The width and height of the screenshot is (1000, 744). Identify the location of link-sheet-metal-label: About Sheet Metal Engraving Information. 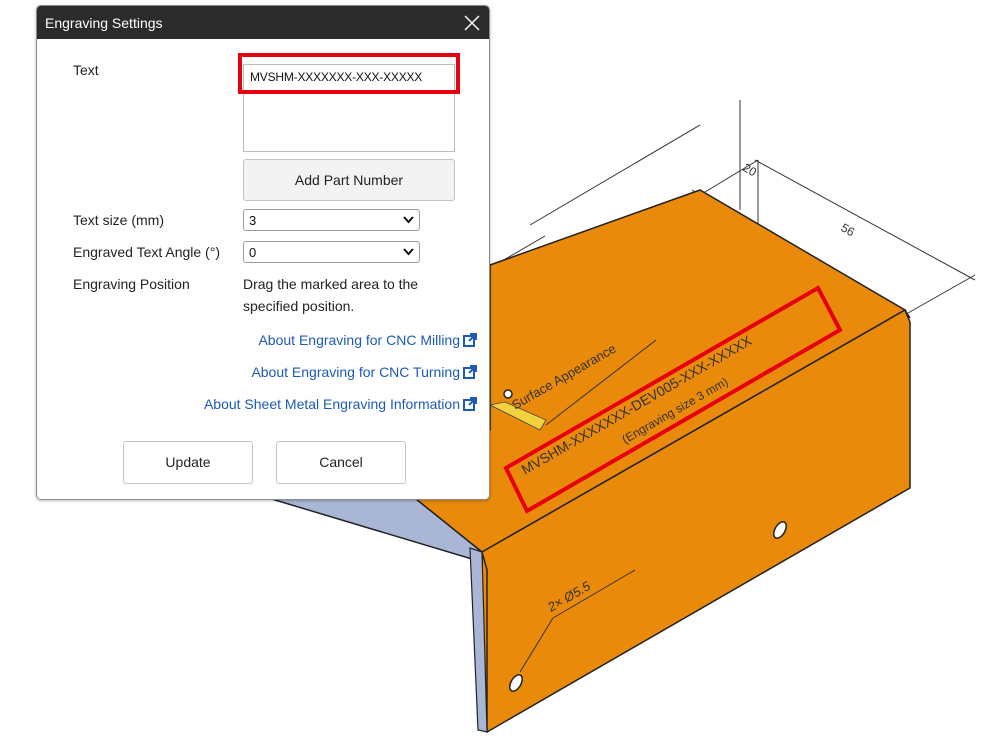
(331, 404).